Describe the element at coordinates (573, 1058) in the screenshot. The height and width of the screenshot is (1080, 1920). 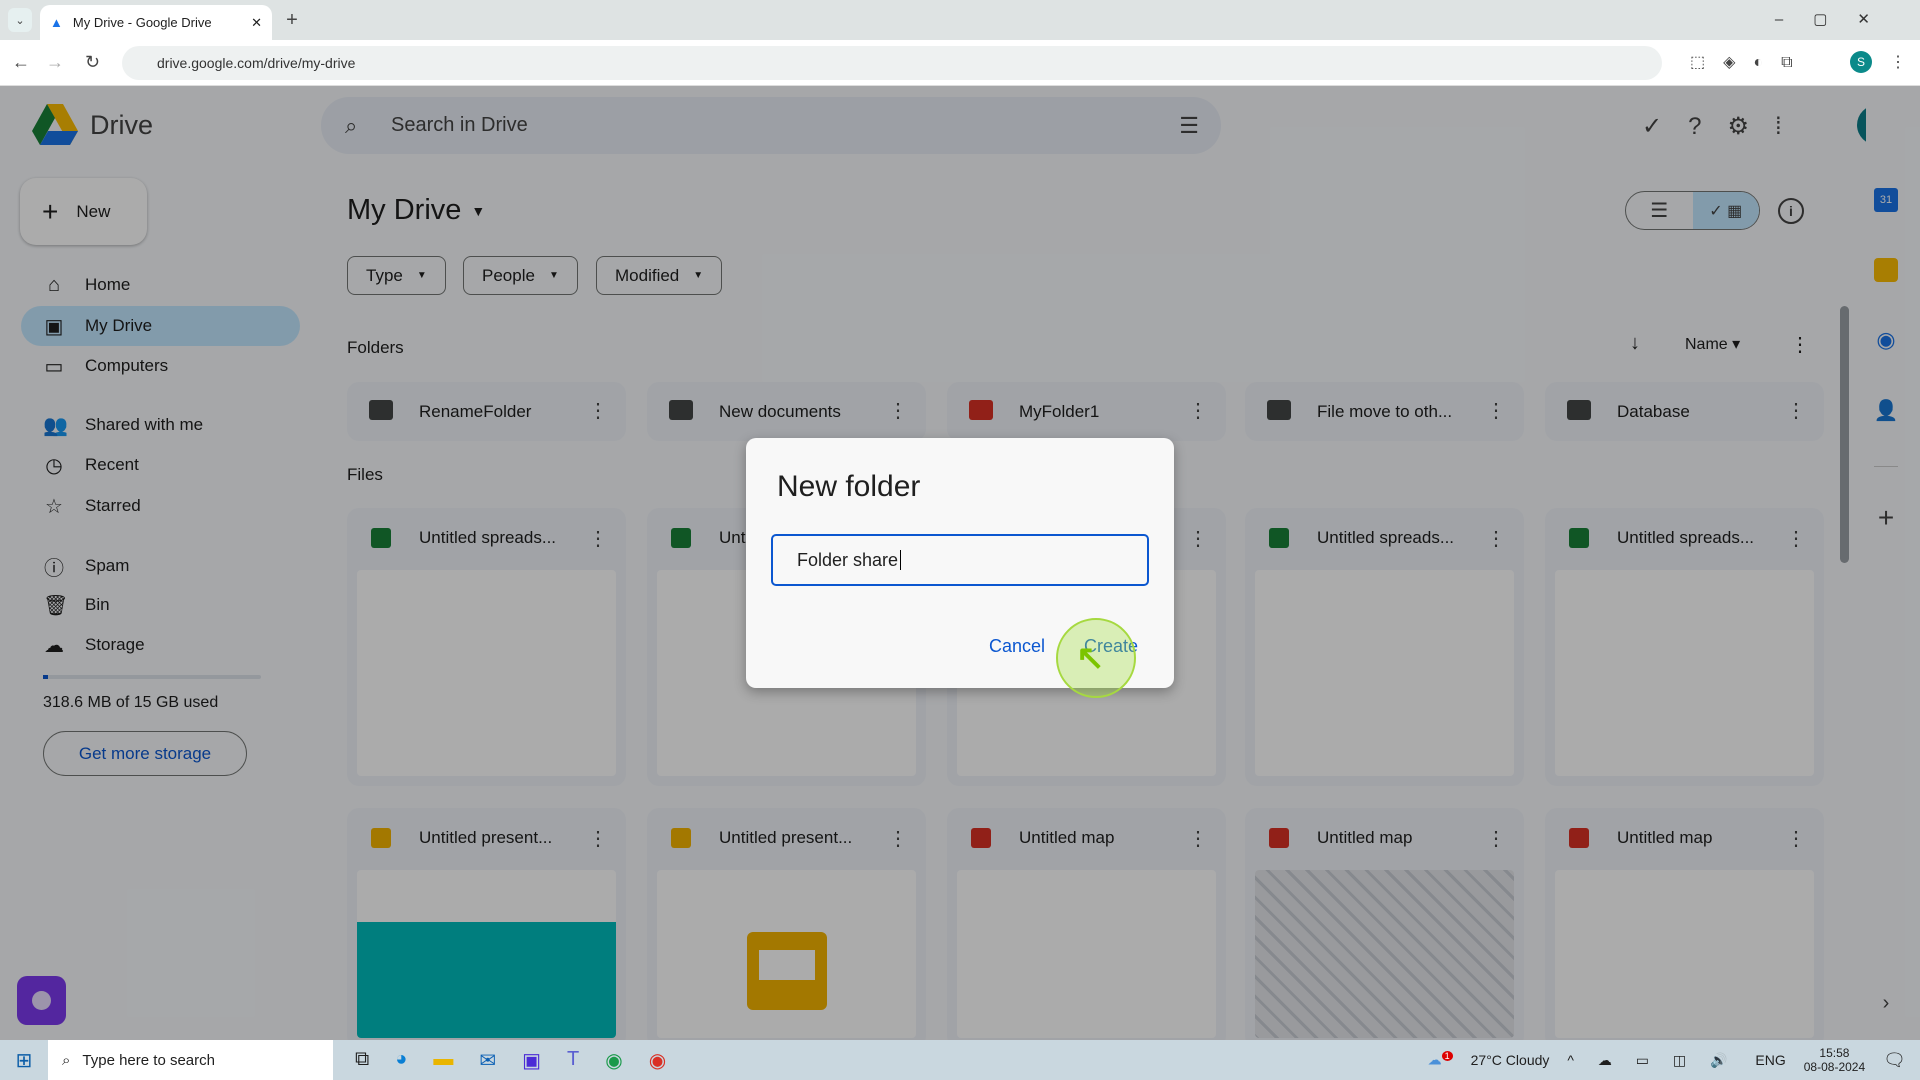
I see `teams-icon: T` at that location.